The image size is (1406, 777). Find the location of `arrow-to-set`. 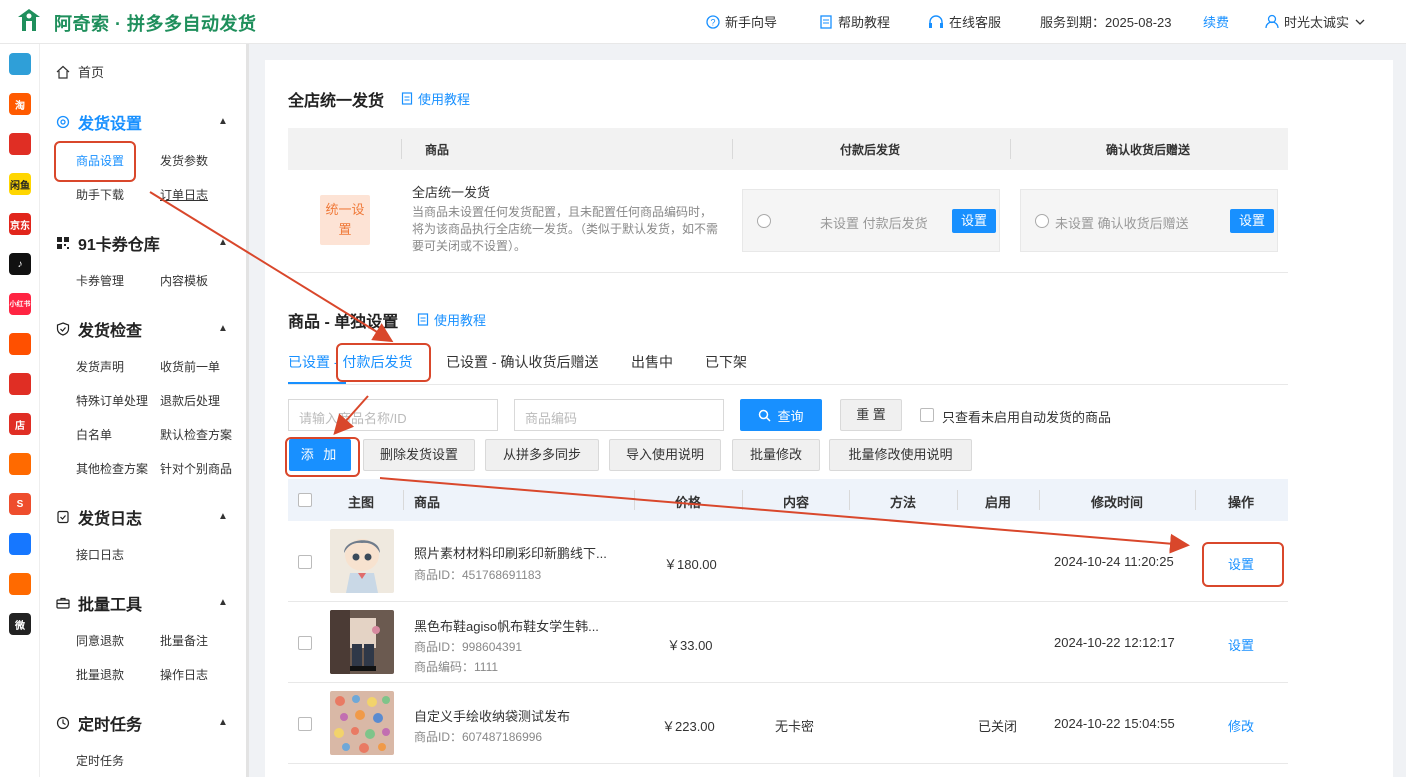

arrow-to-set is located at coordinates (784, 515).